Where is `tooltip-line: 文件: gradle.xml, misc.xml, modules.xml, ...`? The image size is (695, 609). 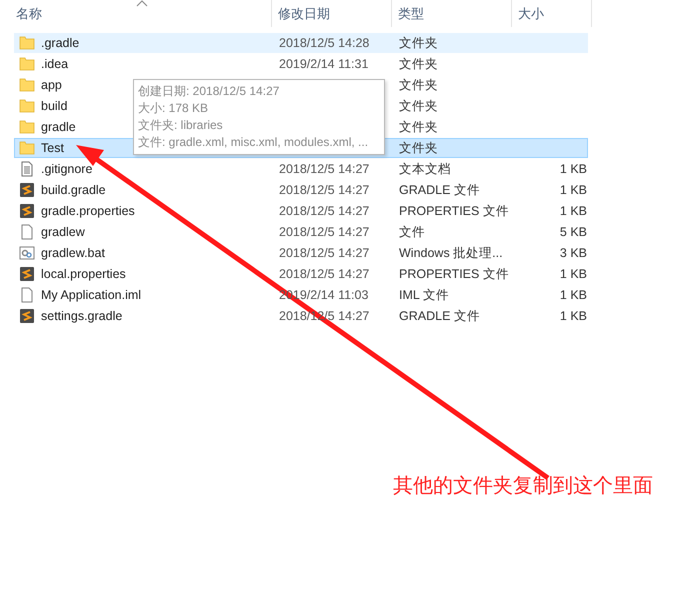 tooltip-line: 文件: gradle.xml, misc.xml, modules.xml, ... is located at coordinates (254, 142).